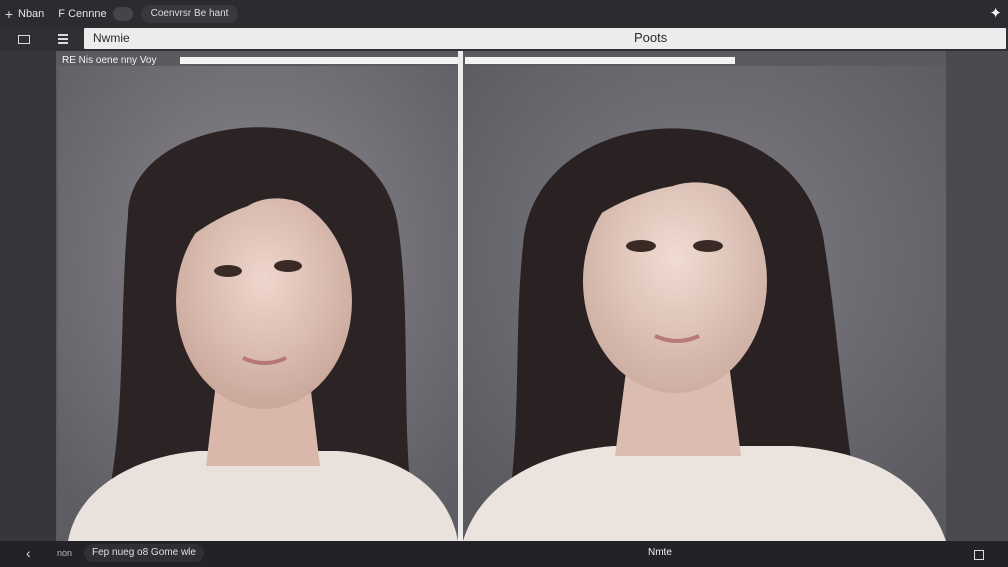  I want to click on right-sidebar, so click(977, 296).